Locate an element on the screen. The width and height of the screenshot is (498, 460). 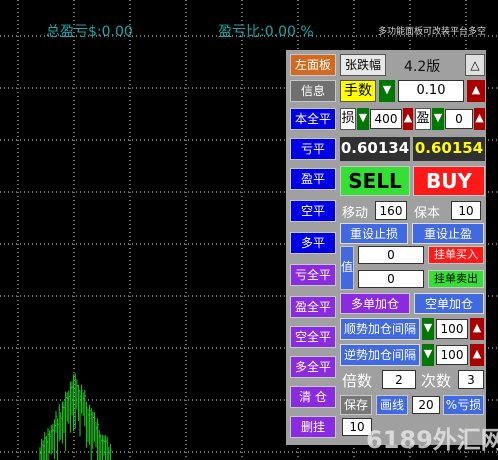
sl-increase-icon: ▲ is located at coordinates (408, 119).